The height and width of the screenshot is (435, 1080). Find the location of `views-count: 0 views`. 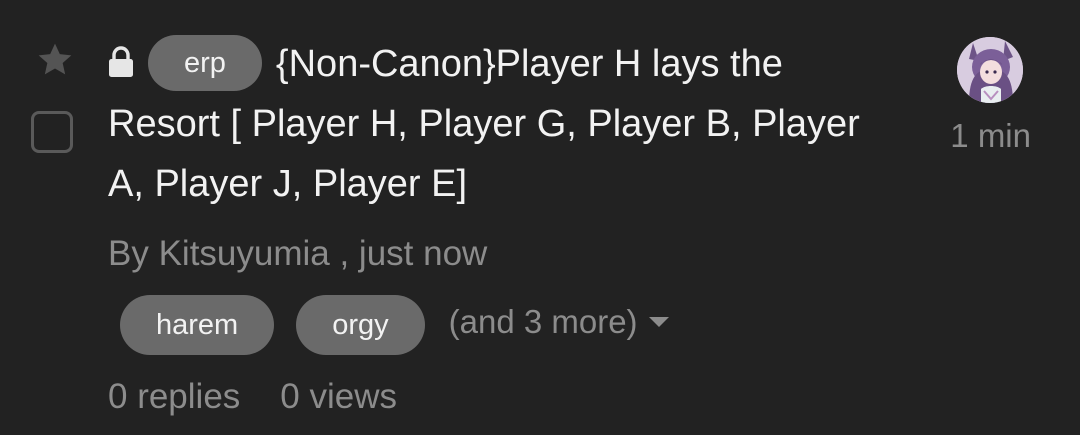

views-count: 0 views is located at coordinates (339, 396).